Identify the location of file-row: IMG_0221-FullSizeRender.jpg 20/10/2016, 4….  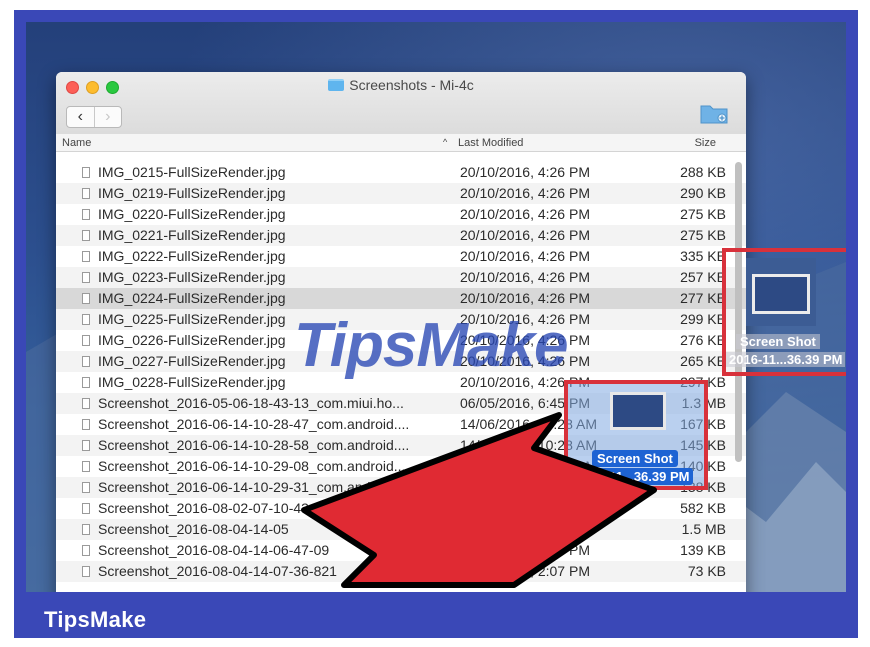
(401, 235).